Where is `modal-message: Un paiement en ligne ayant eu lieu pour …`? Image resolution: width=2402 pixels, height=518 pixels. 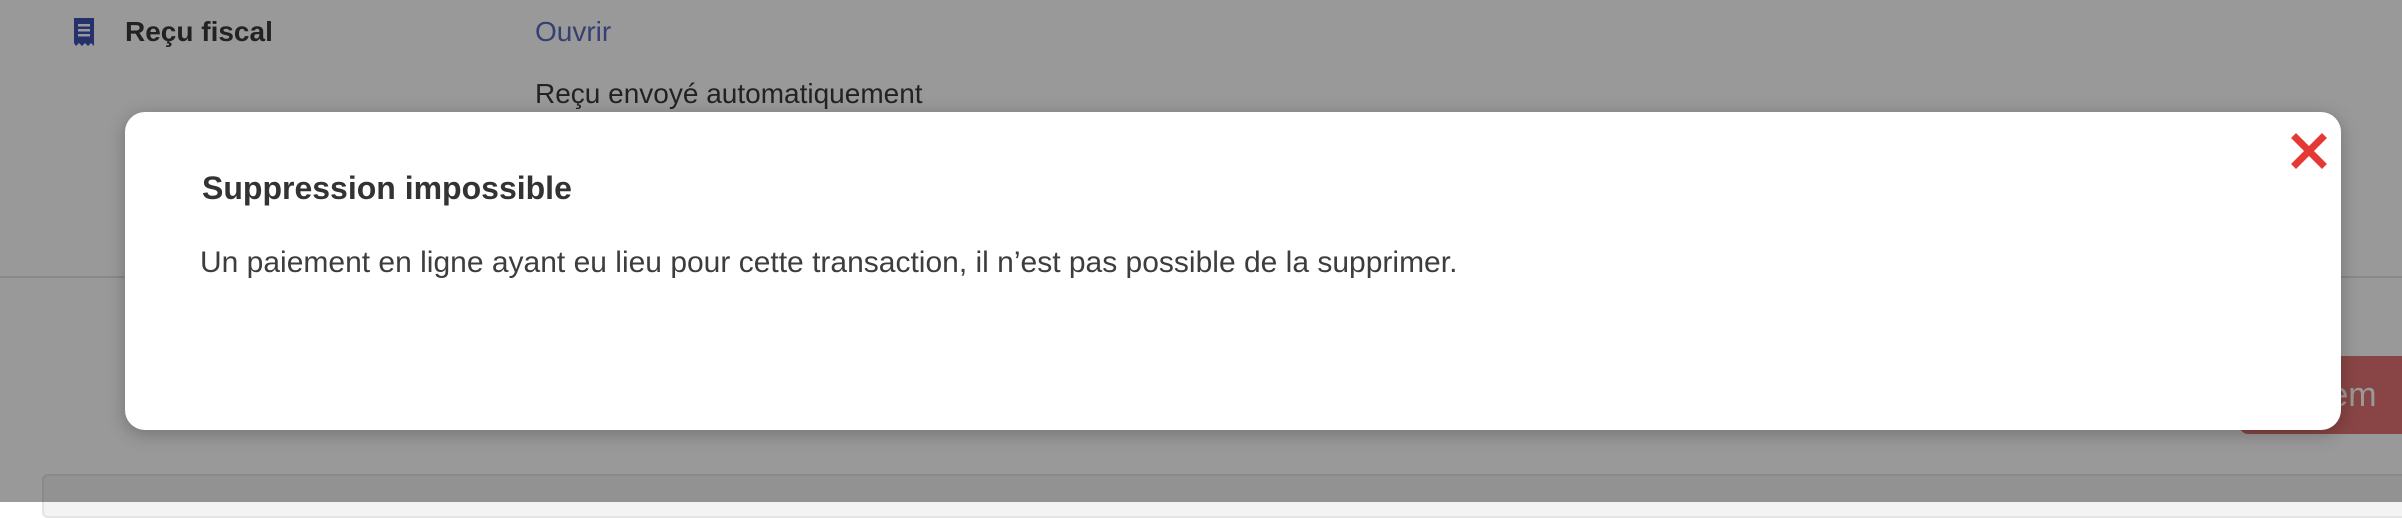
modal-message: Un paiement en ligne ayant eu lieu pour … is located at coordinates (829, 262).